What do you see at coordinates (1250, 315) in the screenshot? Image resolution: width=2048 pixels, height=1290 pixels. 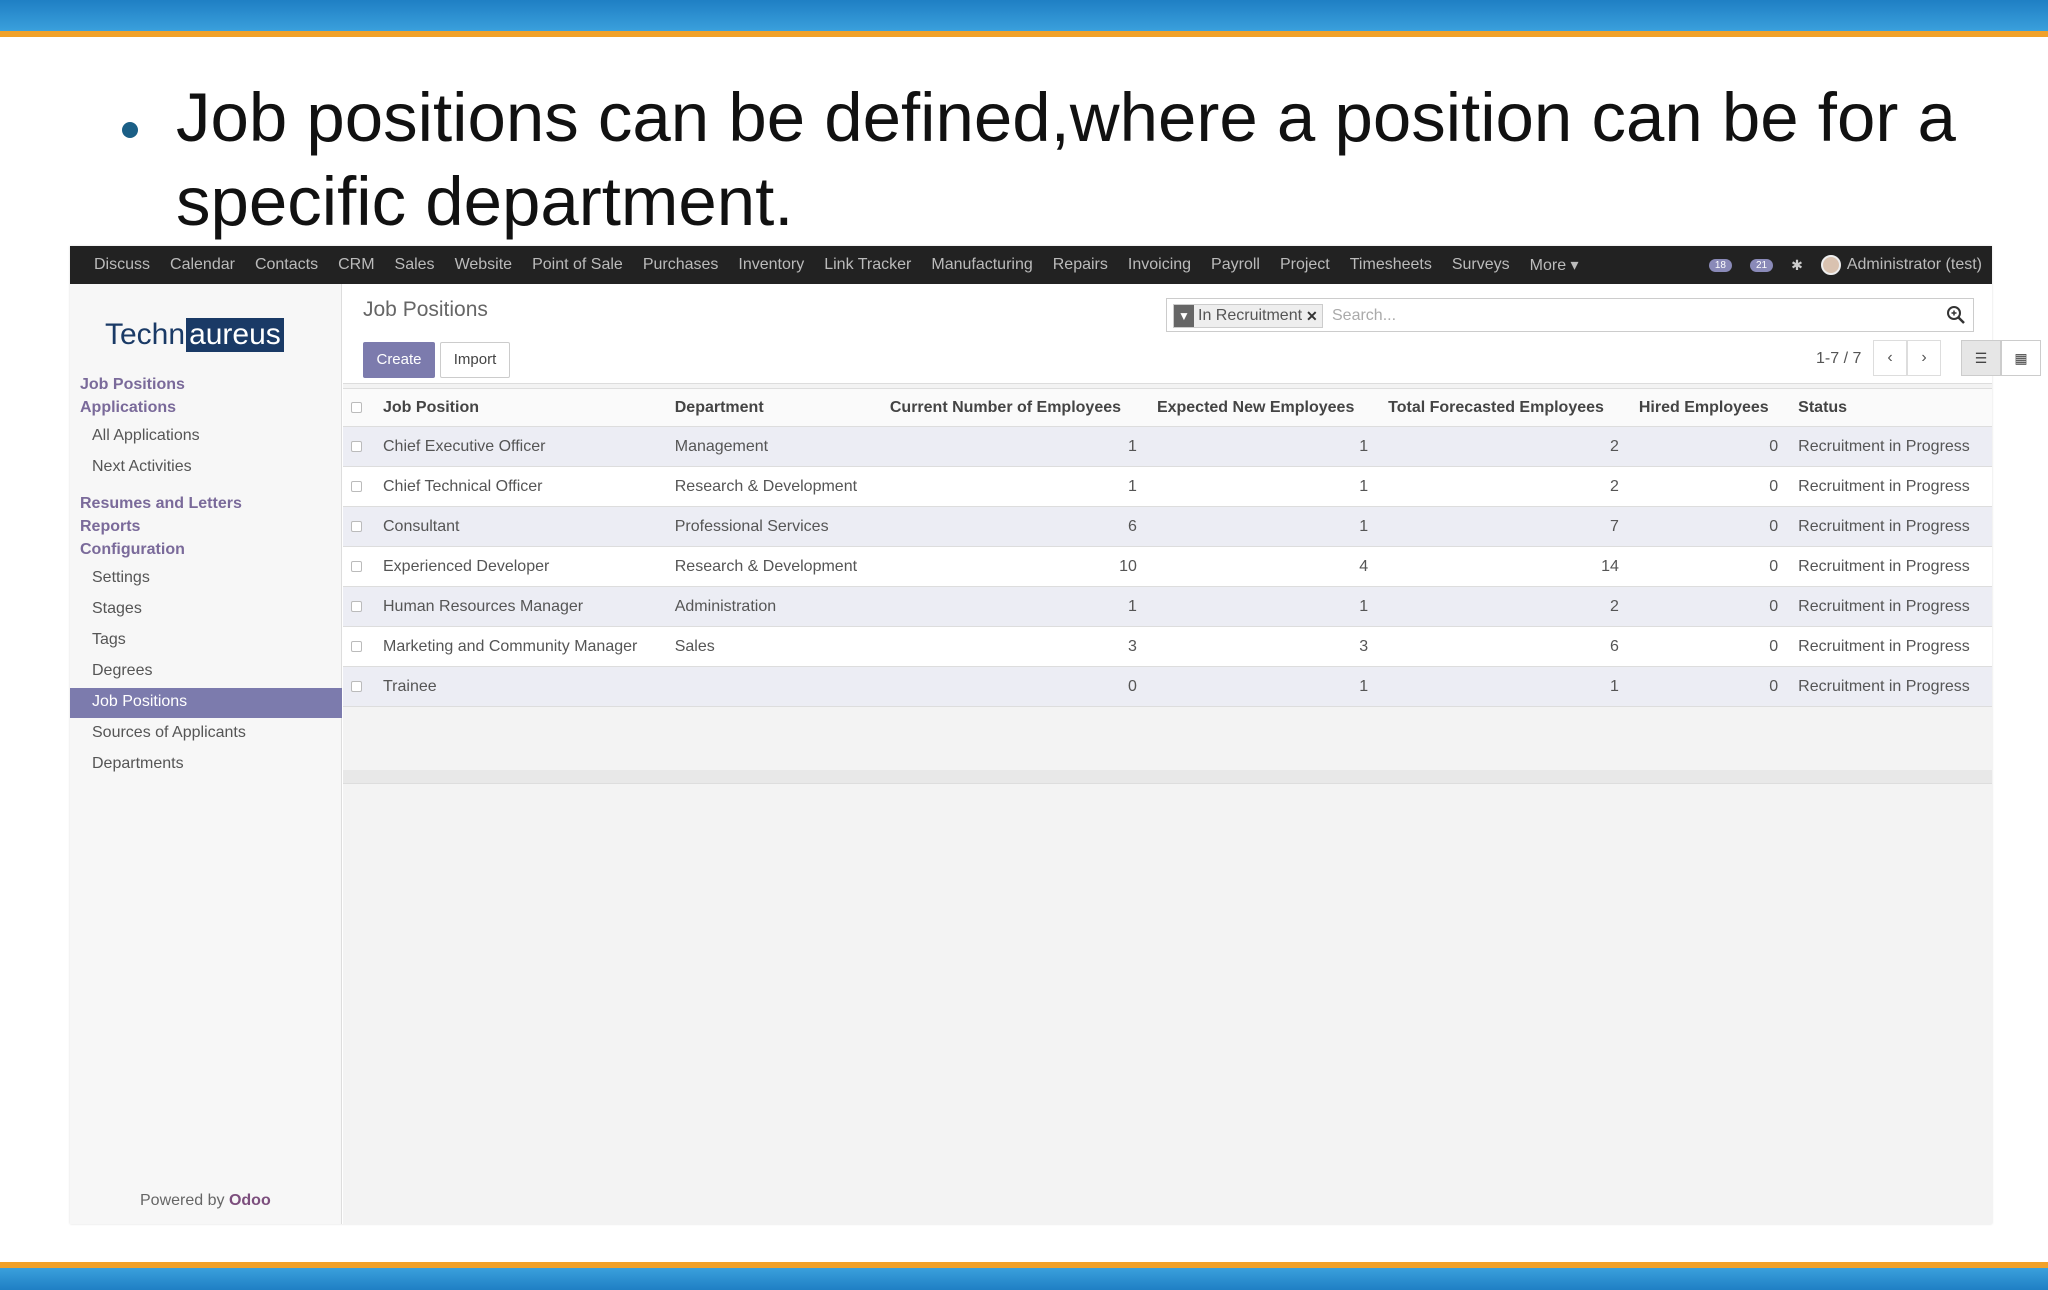 I see `facet-label: In Recruitment` at bounding box center [1250, 315].